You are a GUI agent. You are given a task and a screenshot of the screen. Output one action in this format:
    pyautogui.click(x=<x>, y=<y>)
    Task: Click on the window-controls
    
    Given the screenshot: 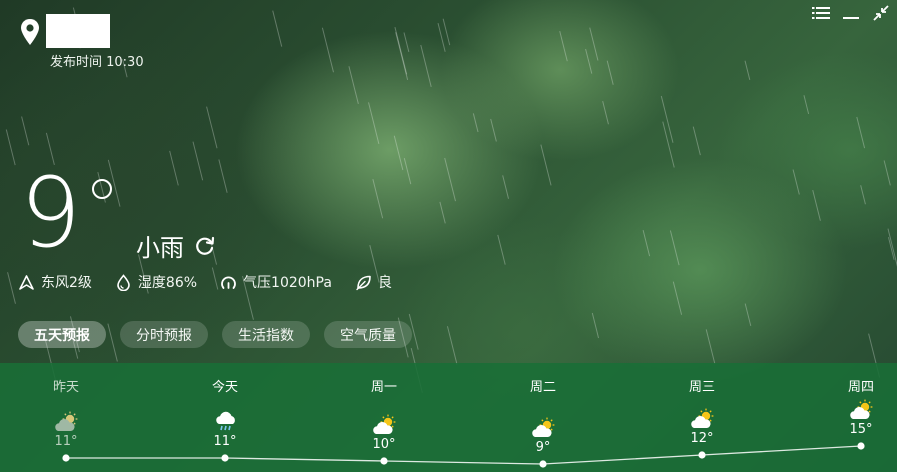 What is the action you would take?
    pyautogui.click(x=851, y=13)
    